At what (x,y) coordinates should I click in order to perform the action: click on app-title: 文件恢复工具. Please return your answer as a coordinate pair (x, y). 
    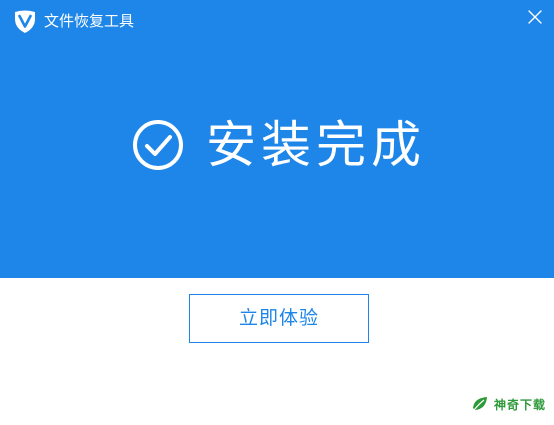
    Looking at the image, I should click on (89, 21).